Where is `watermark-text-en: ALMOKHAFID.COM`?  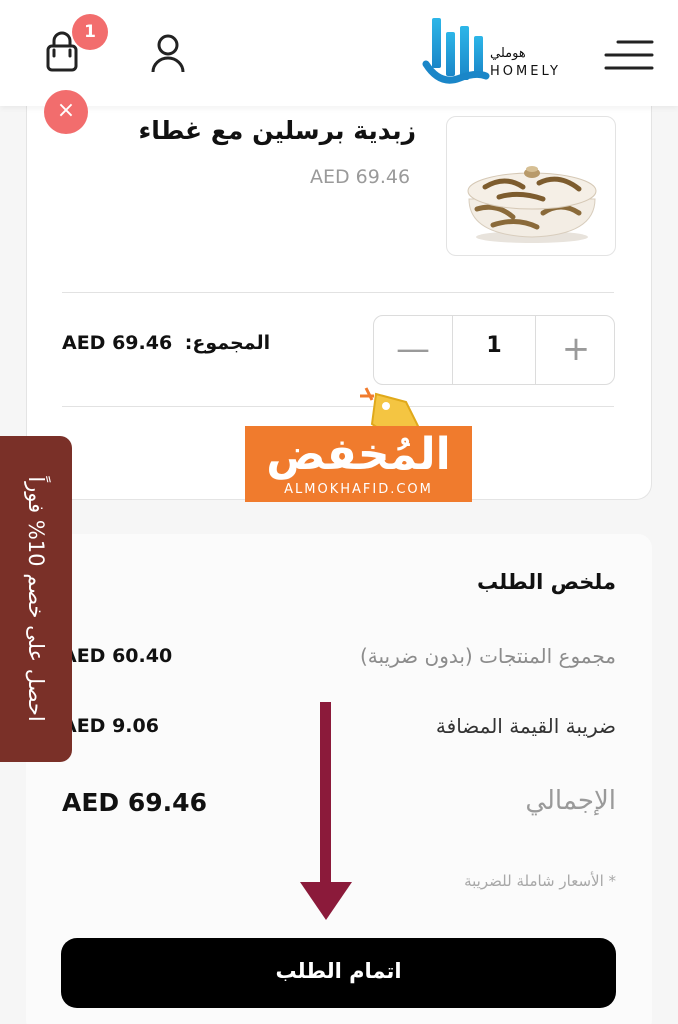 watermark-text-en: ALMOKHAFID.COM is located at coordinates (358, 489).